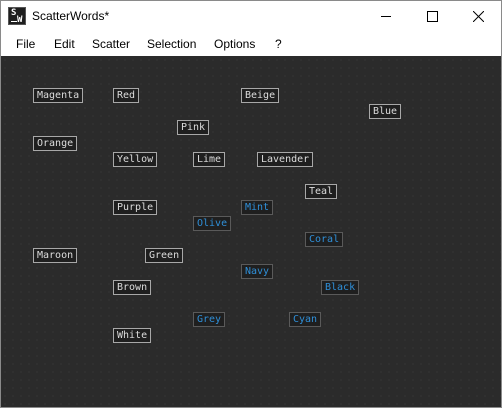  I want to click on word-magenta: Magenta, so click(58, 95).